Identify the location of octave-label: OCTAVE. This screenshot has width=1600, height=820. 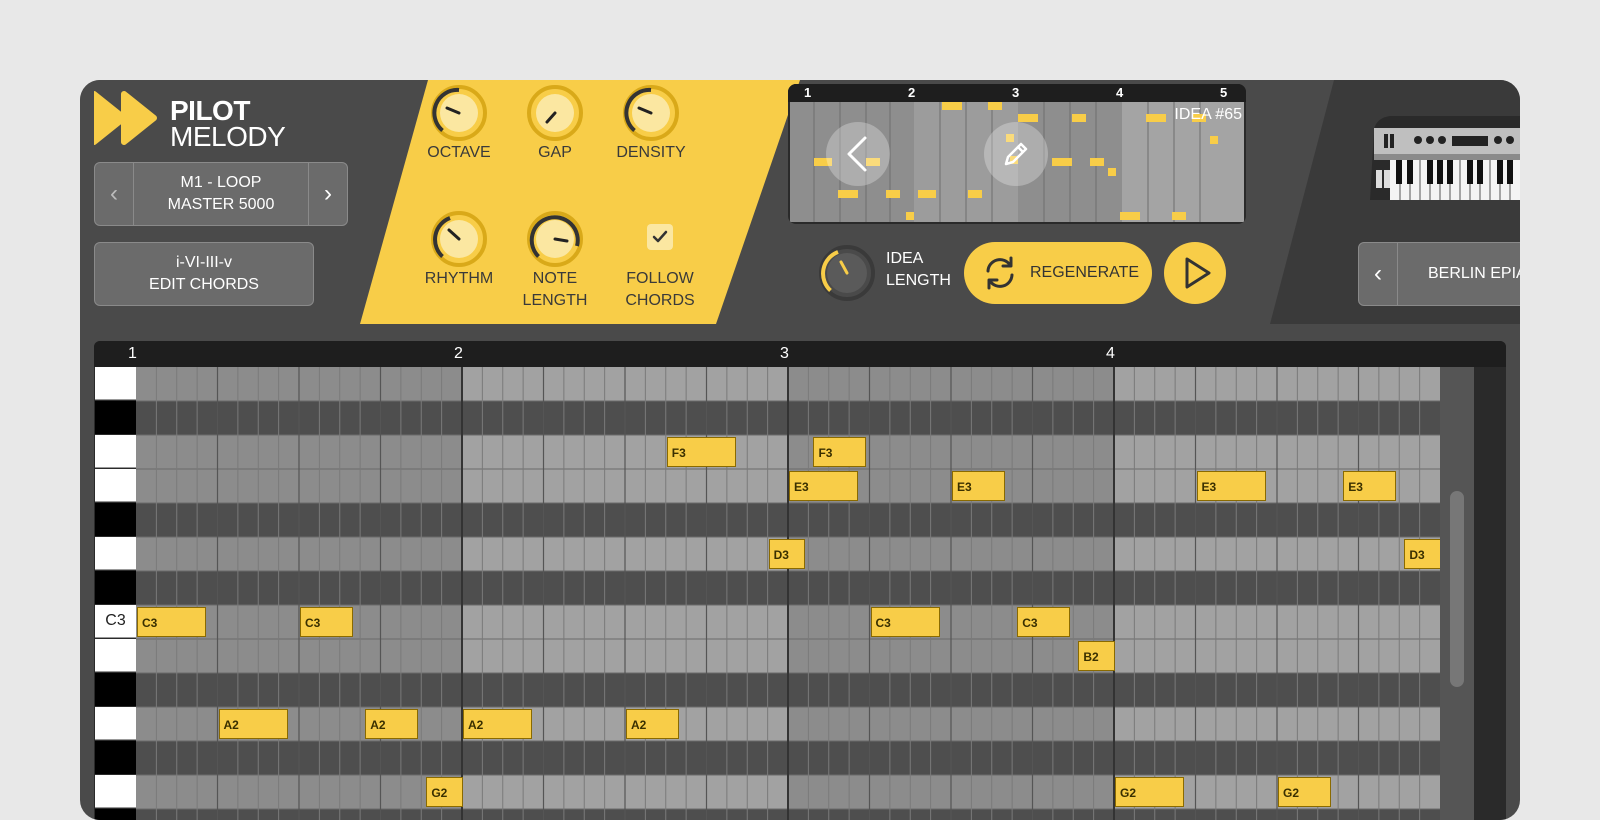
(459, 152).